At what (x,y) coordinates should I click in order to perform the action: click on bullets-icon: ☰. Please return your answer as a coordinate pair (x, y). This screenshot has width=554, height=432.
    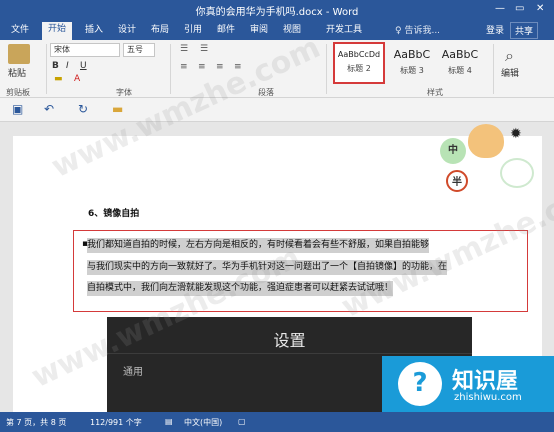
    Looking at the image, I should click on (184, 49).